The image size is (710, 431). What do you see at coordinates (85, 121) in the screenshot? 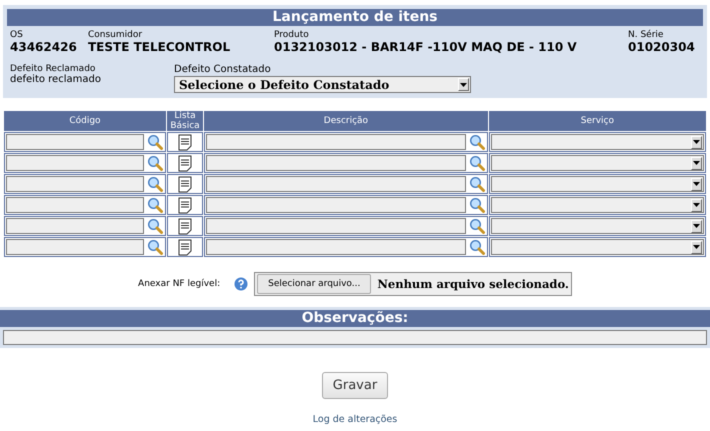
I see `column-header: Código` at bounding box center [85, 121].